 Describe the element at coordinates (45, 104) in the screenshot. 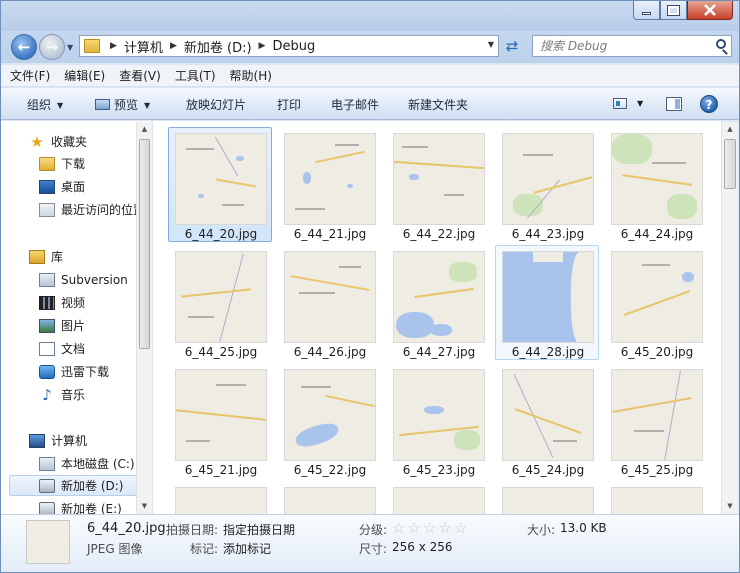

I see `organize-button: 组织 ▼` at that location.